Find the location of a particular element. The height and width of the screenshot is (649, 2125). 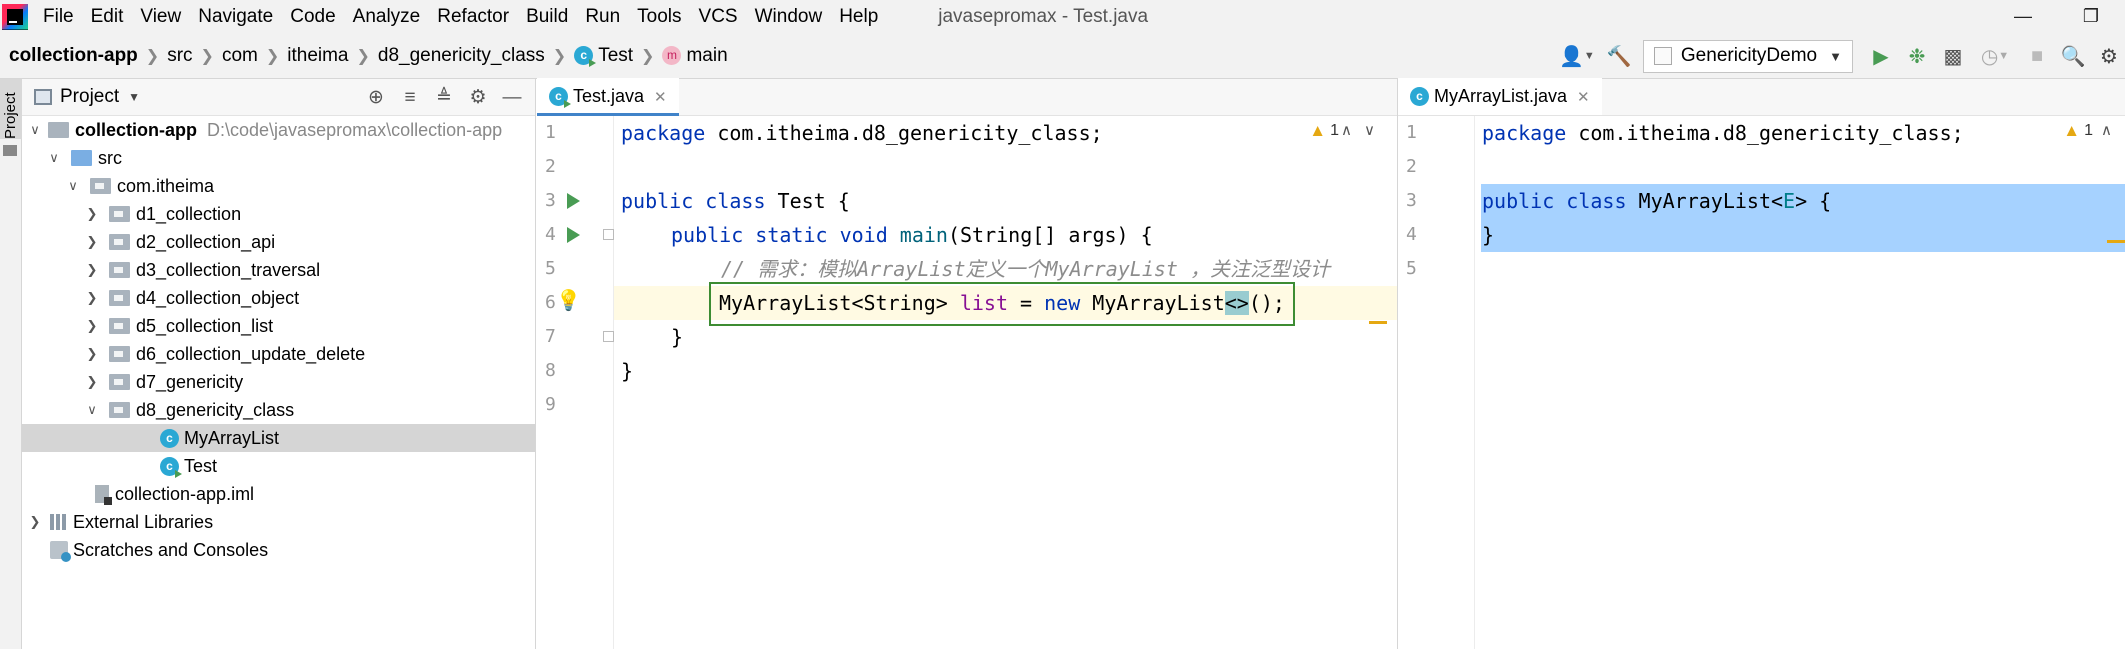

breadcrumb-com: com is located at coordinates (240, 56).